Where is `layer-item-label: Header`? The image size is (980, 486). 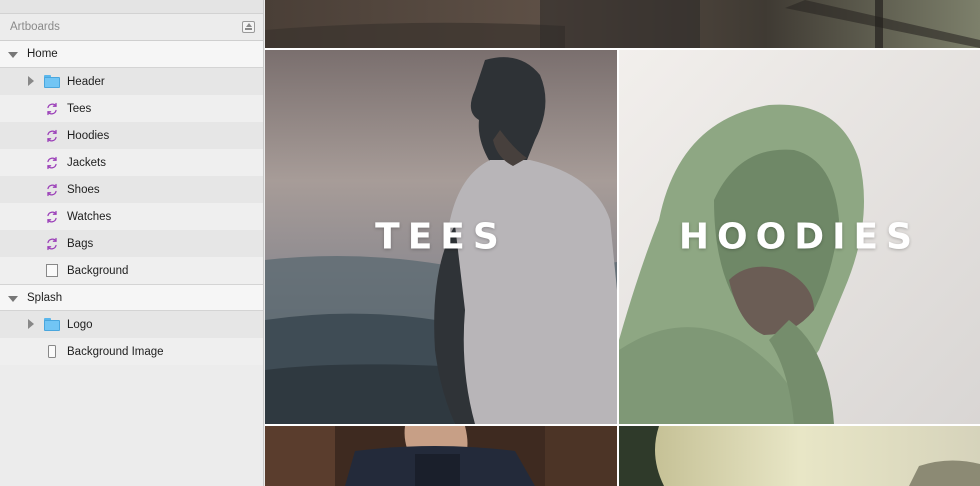
layer-item-label: Header is located at coordinates (86, 81).